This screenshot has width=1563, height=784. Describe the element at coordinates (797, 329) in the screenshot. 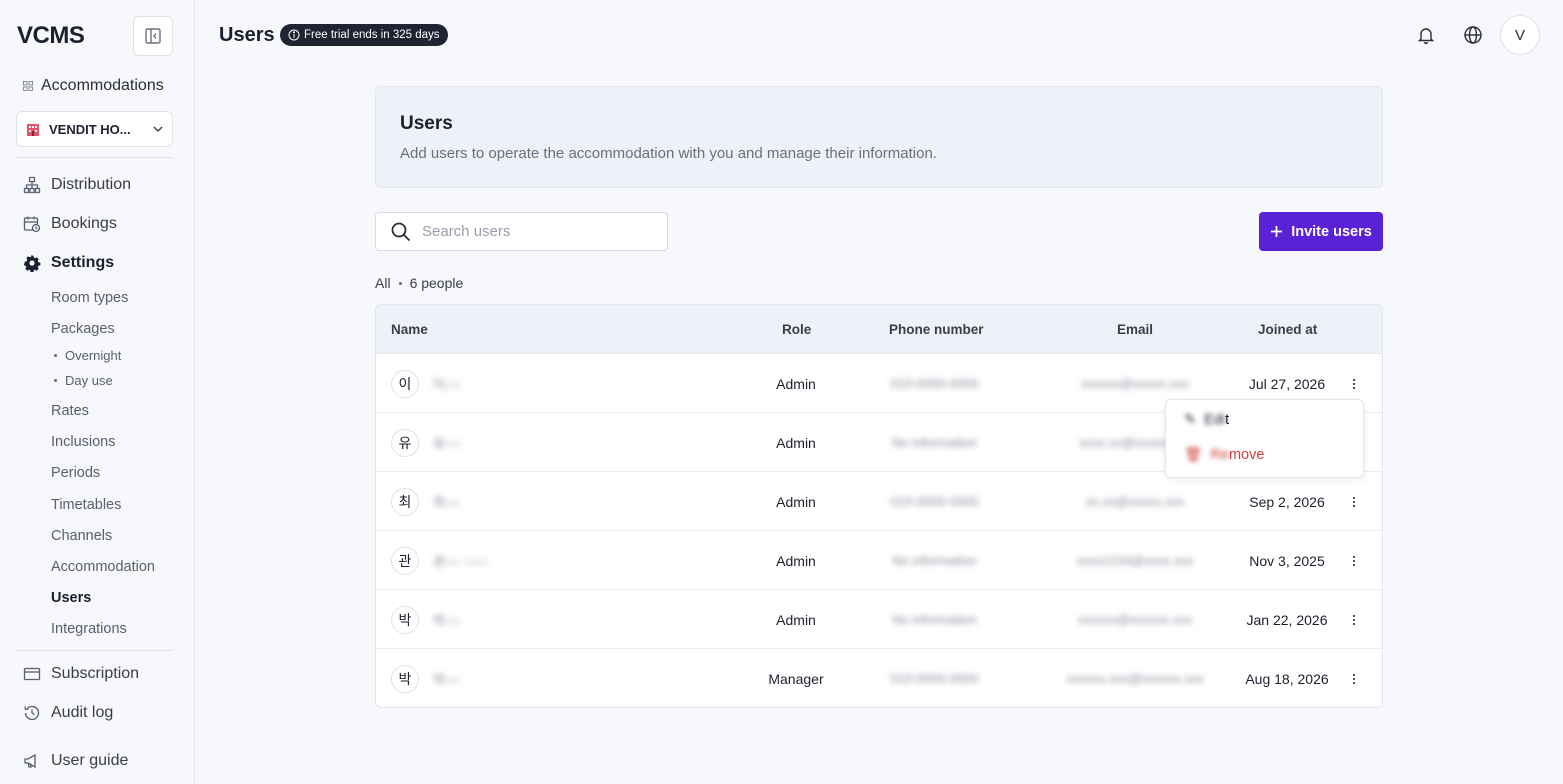

I see `column-role: Role` at that location.